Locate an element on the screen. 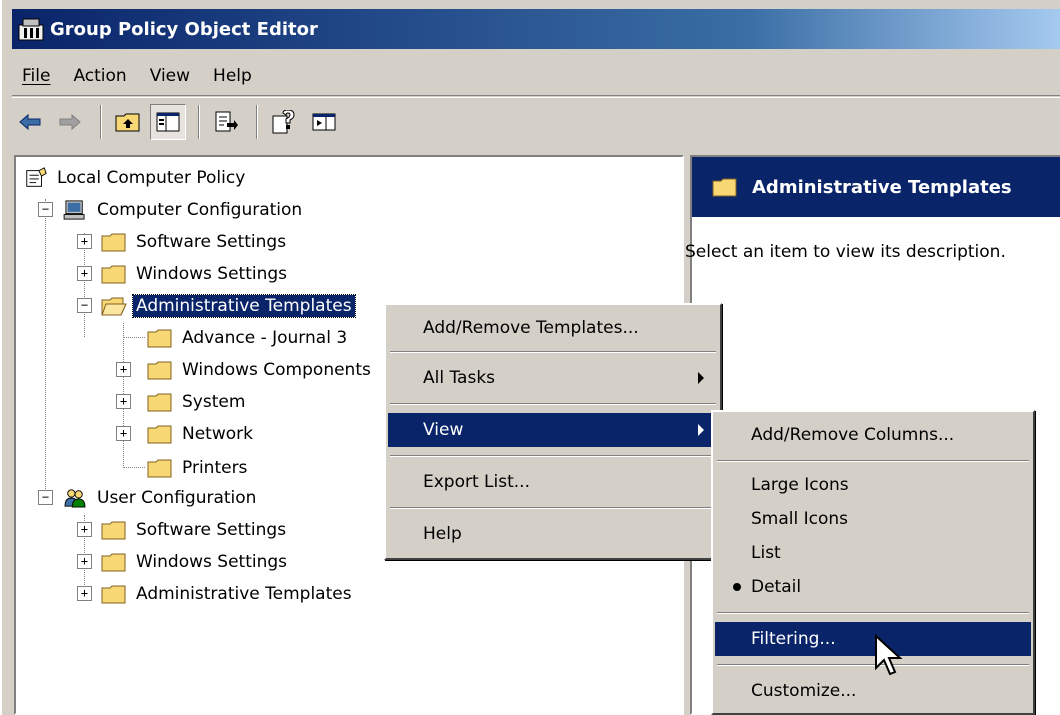 This screenshot has width=1060, height=715. tree-item-windows-components: Windows Components is located at coordinates (260, 370).